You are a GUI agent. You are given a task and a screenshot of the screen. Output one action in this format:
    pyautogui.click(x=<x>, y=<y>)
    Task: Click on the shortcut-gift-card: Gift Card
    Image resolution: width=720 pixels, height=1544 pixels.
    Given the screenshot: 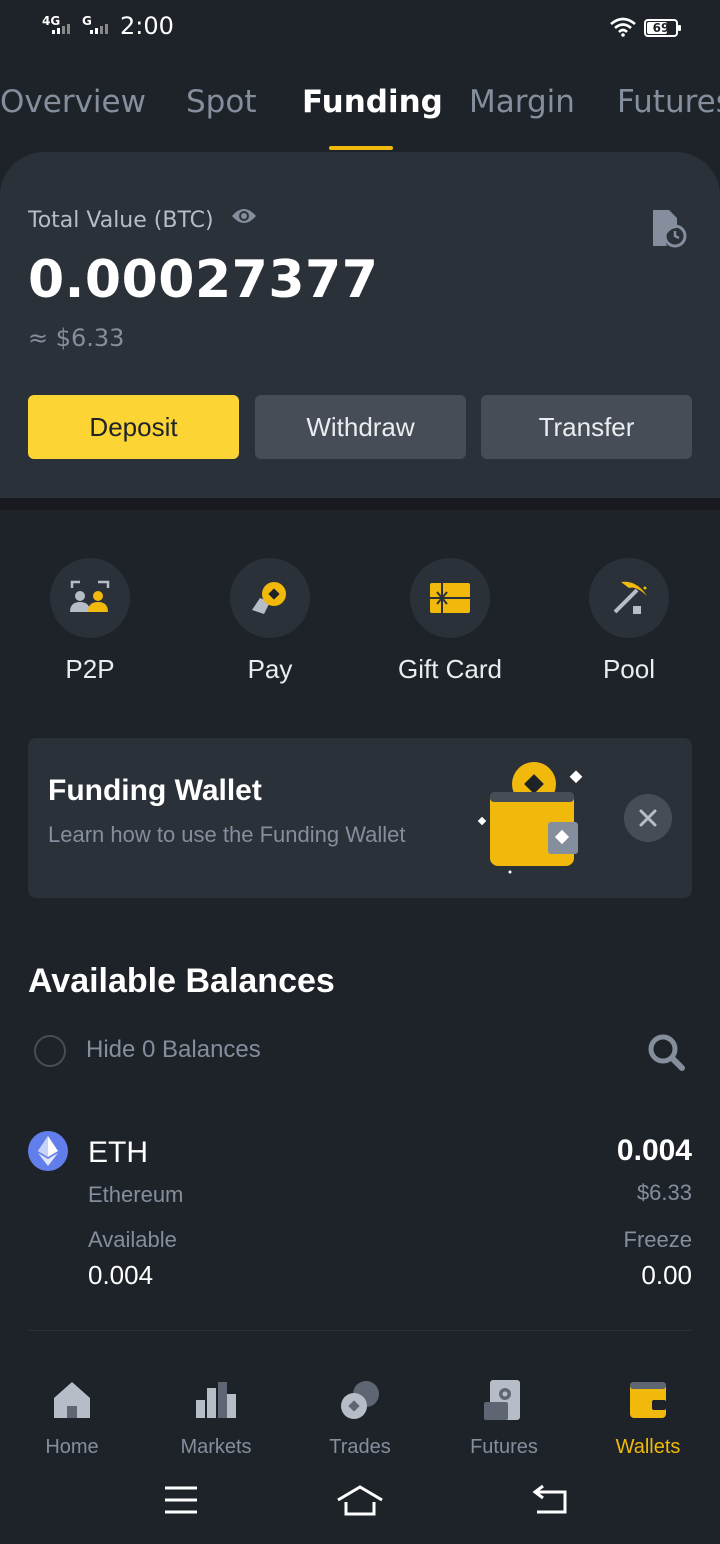 What is the action you would take?
    pyautogui.click(x=450, y=628)
    